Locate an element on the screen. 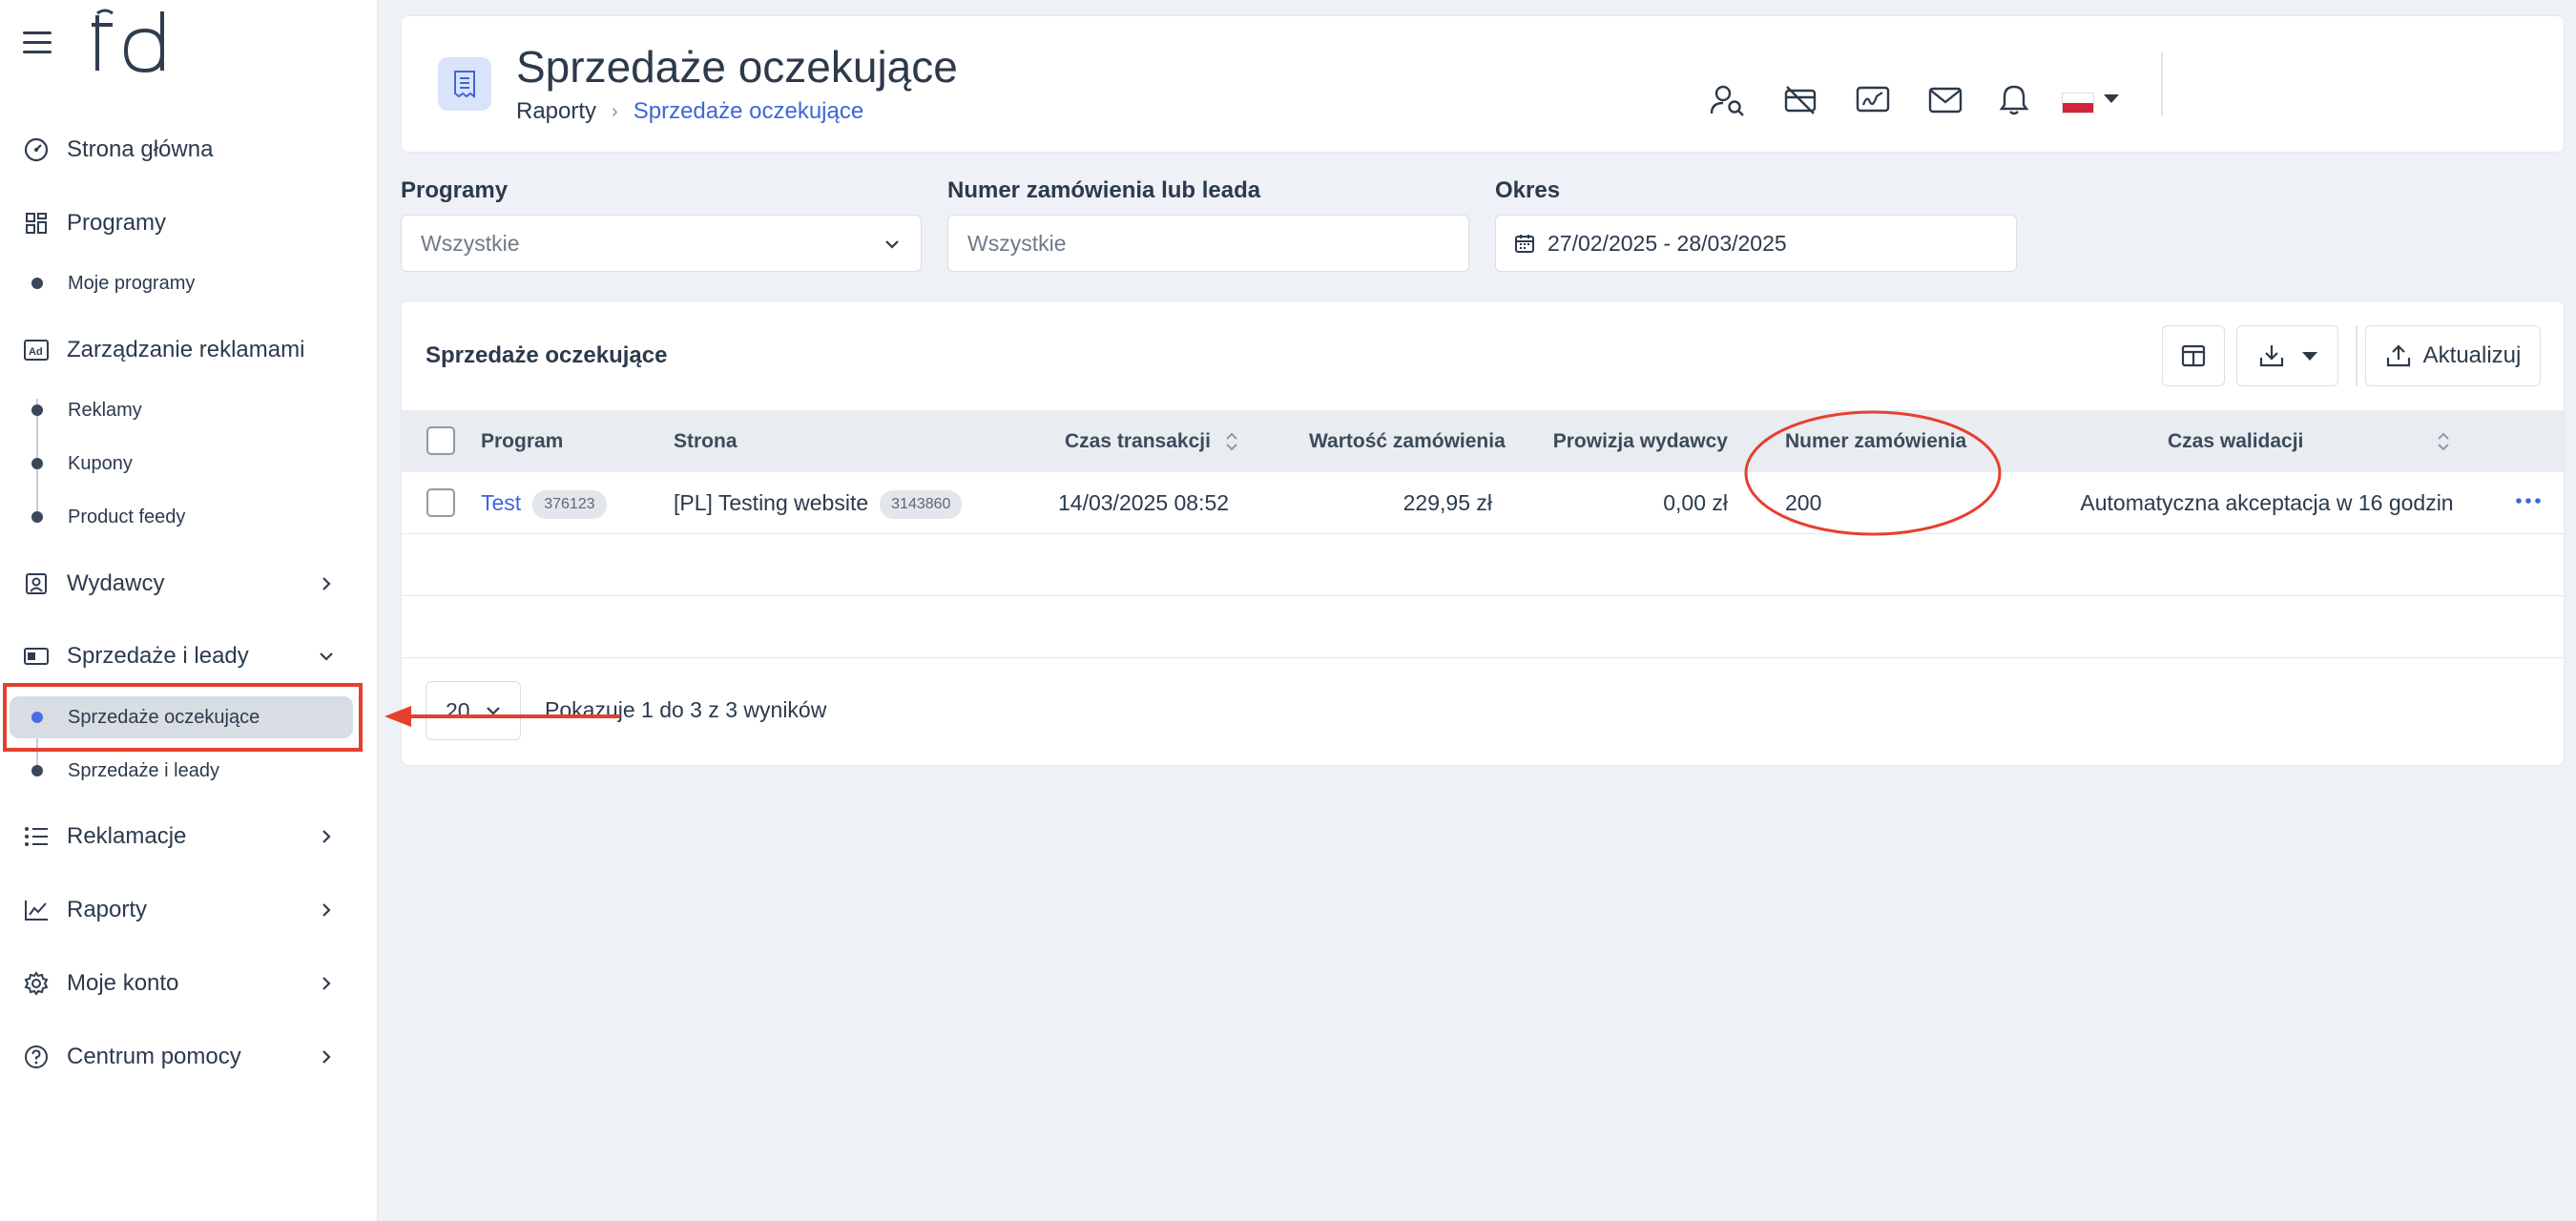 The image size is (2576, 1221). annotation-ellipse is located at coordinates (1873, 473).